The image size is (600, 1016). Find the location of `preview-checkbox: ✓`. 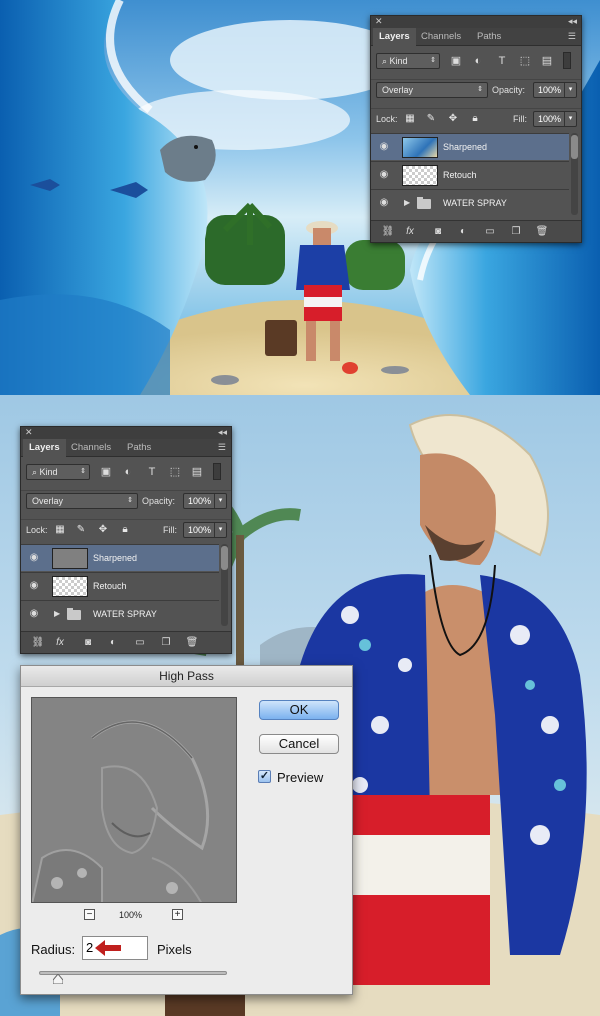

preview-checkbox: ✓ is located at coordinates (264, 776).